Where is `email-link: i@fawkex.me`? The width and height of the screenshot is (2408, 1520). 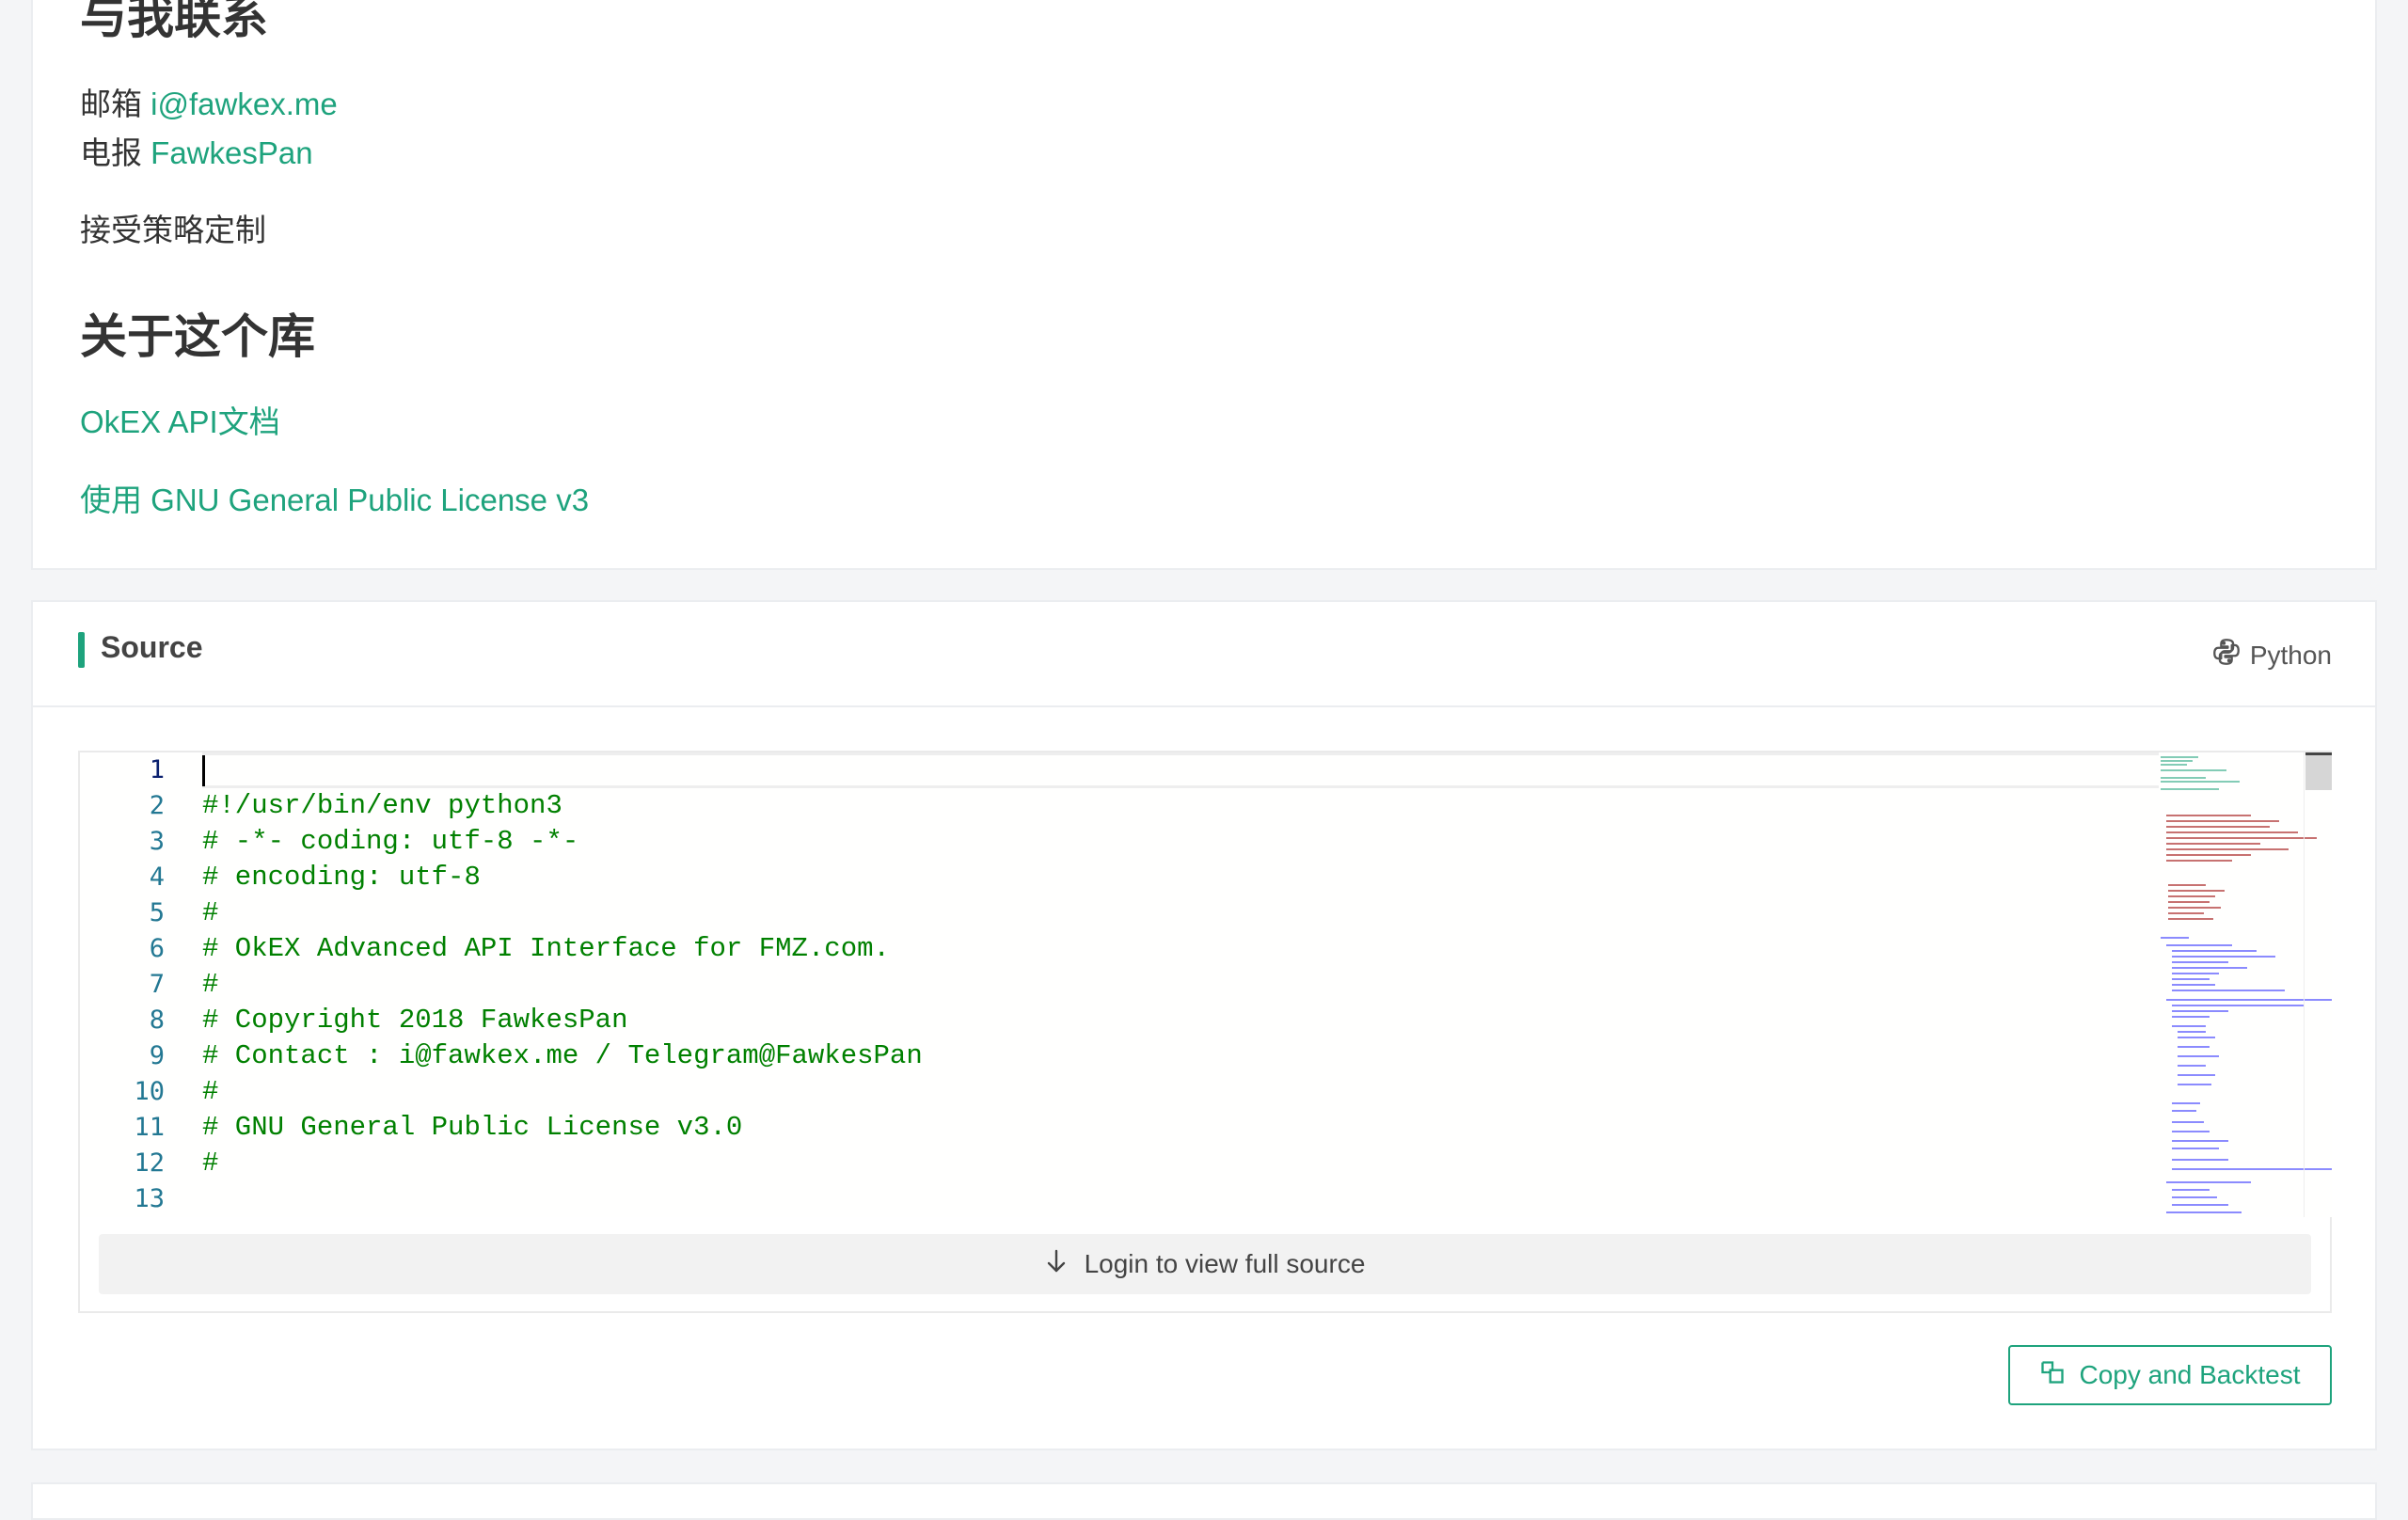
email-link: i@fawkex.me is located at coordinates (244, 104).